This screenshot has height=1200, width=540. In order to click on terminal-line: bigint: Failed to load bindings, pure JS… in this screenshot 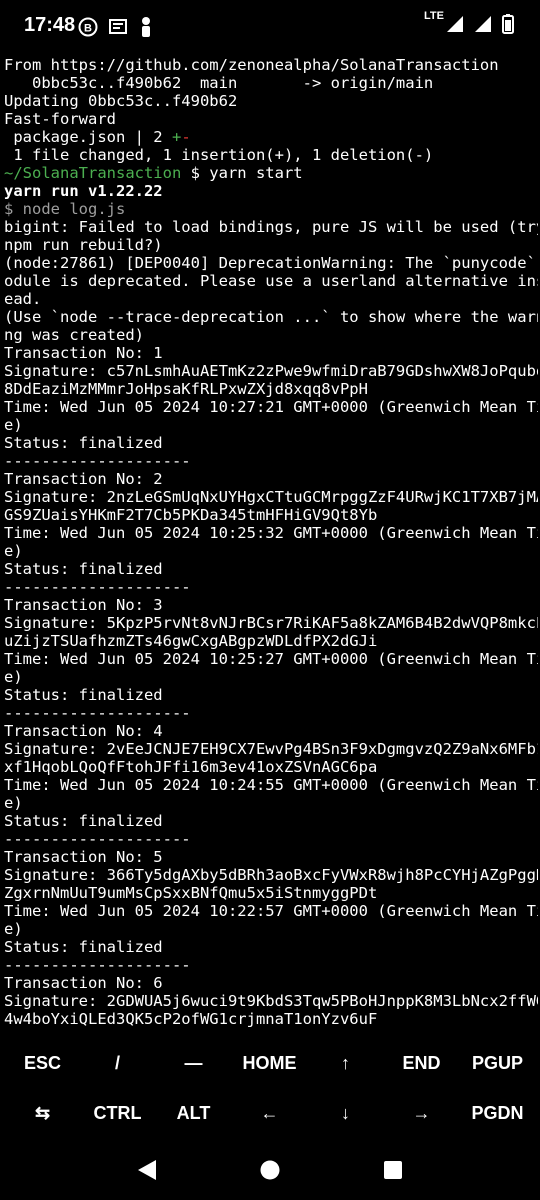, I will do `click(271, 227)`.